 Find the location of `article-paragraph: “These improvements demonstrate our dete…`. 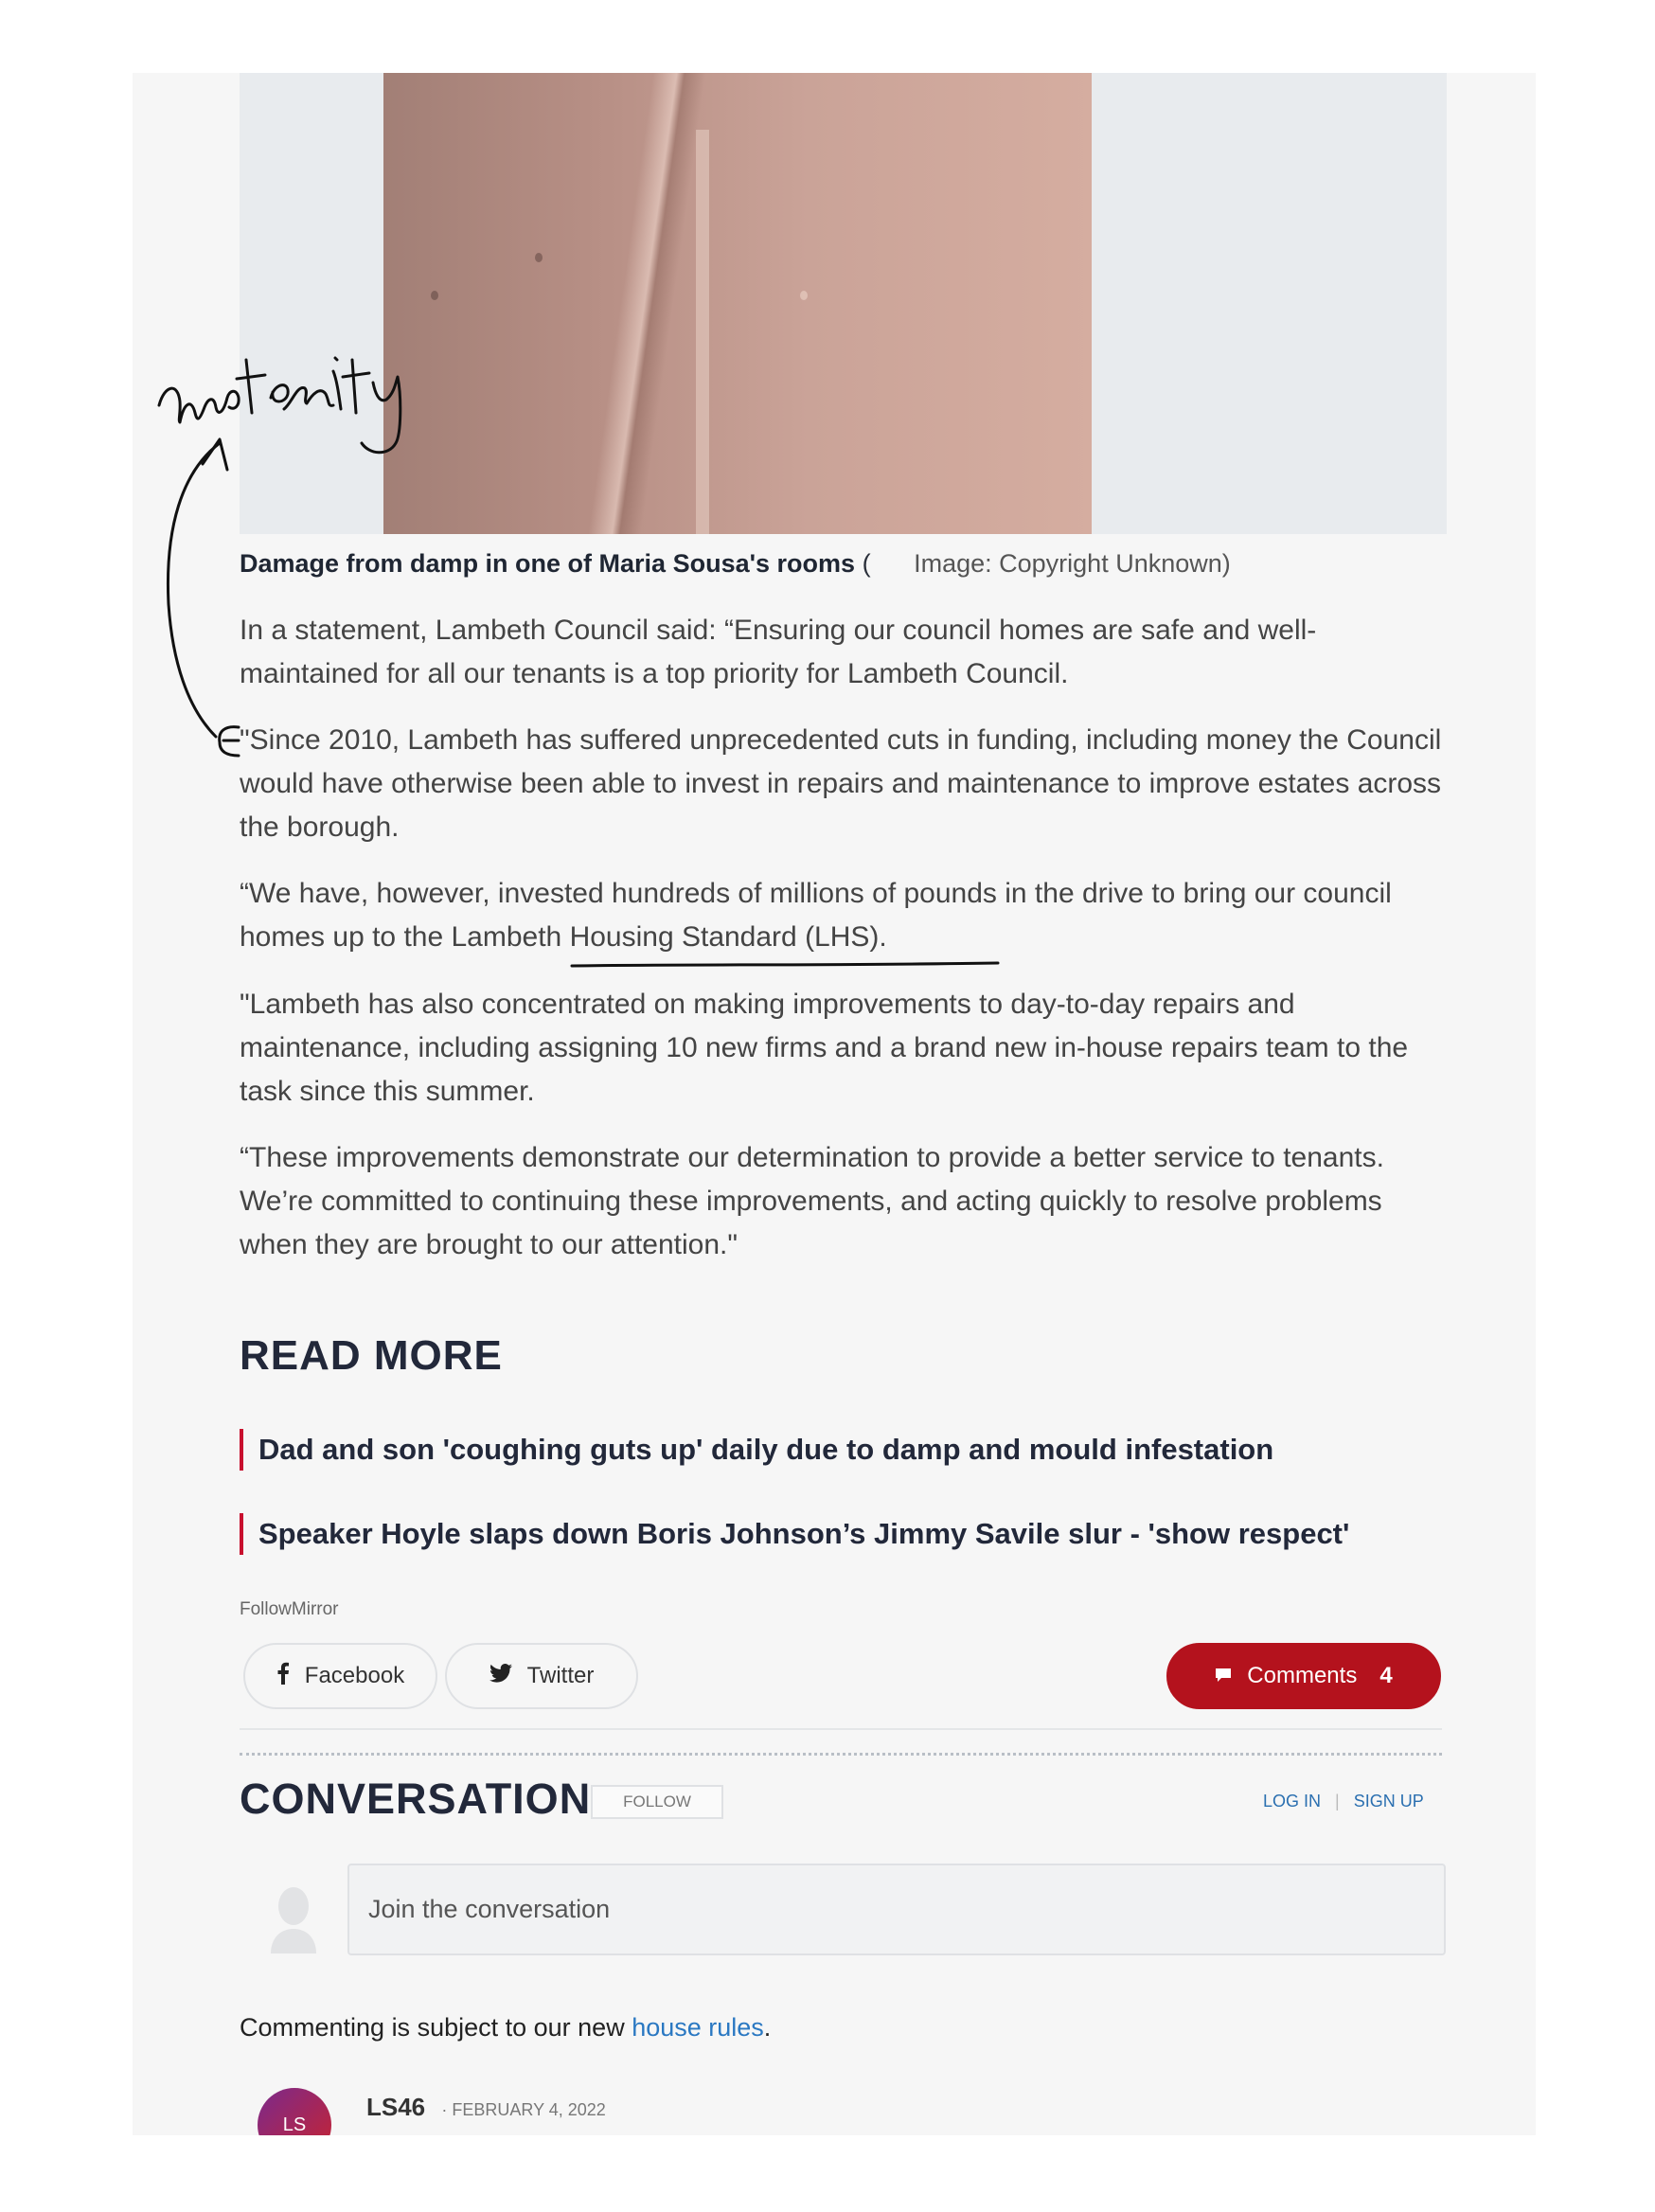

article-paragraph: “These improvements demonstrate our dete… is located at coordinates (812, 1201).